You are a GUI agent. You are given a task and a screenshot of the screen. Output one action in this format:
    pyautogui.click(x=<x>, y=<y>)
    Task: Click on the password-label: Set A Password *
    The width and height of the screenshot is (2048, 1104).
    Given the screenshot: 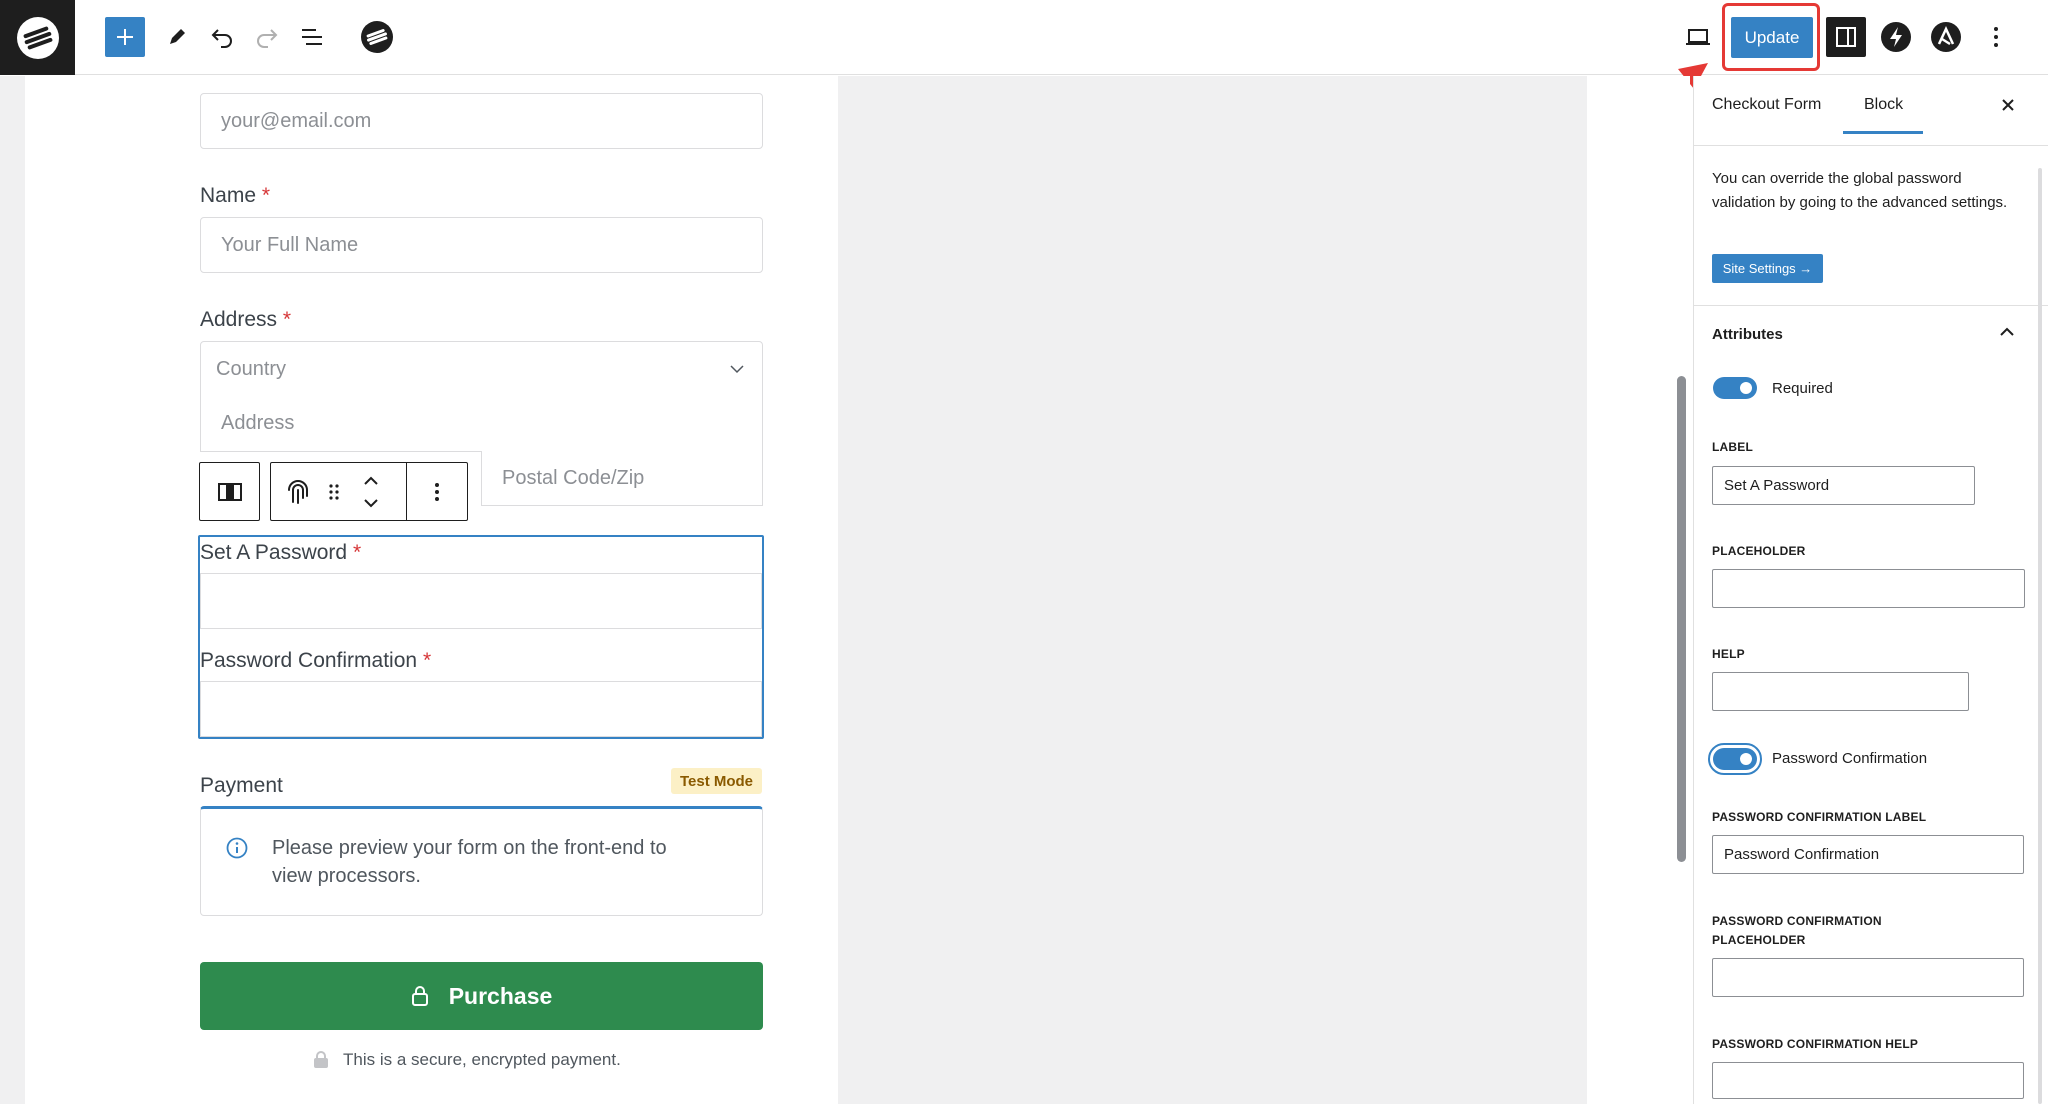 What is the action you would take?
    pyautogui.click(x=281, y=552)
    